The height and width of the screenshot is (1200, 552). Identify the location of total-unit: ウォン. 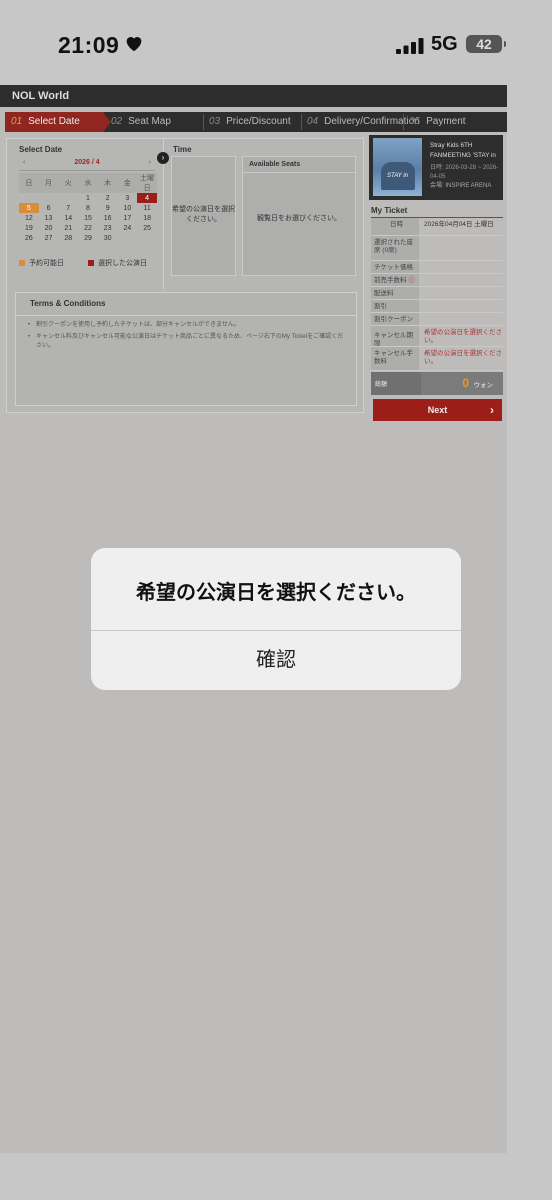
(483, 385).